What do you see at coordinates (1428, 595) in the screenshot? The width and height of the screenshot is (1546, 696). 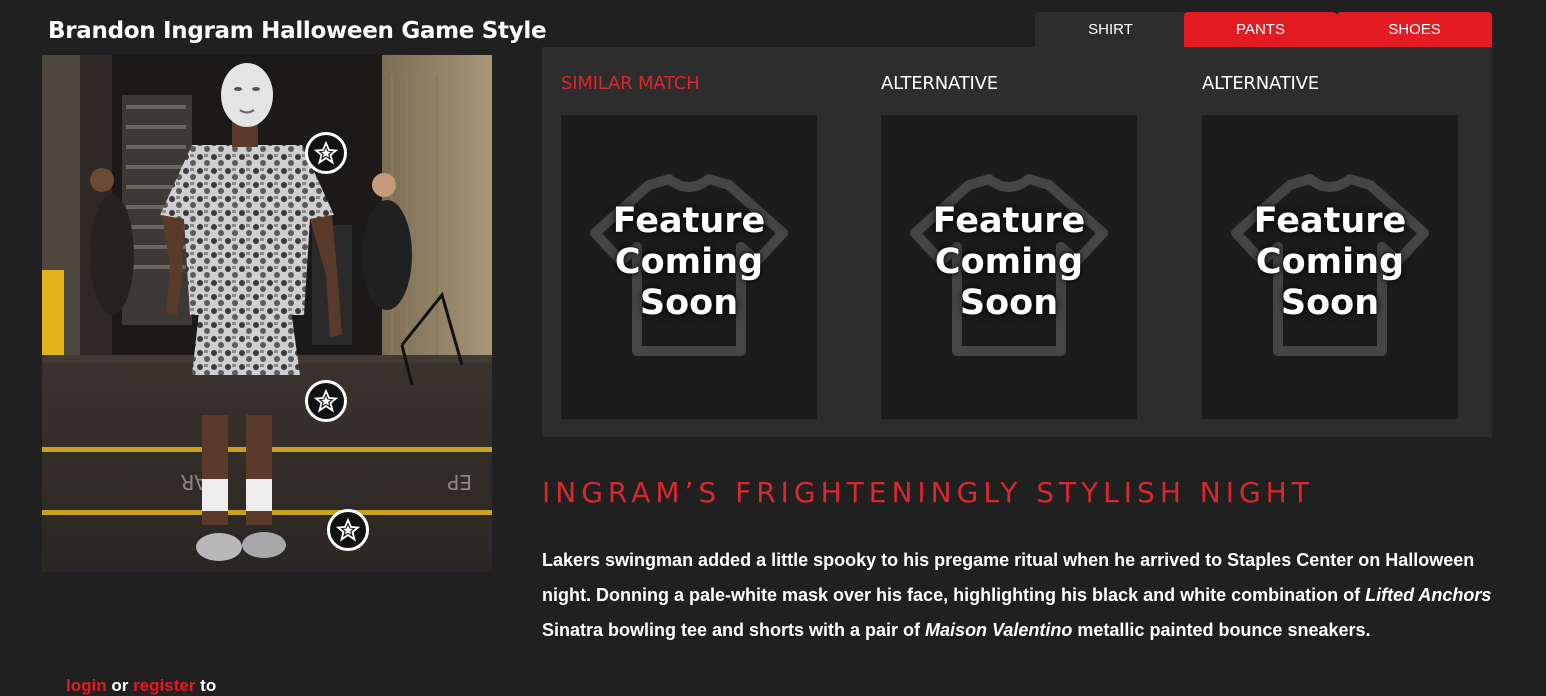 I see `brand-lifted-anchors: Lifted Anchors` at bounding box center [1428, 595].